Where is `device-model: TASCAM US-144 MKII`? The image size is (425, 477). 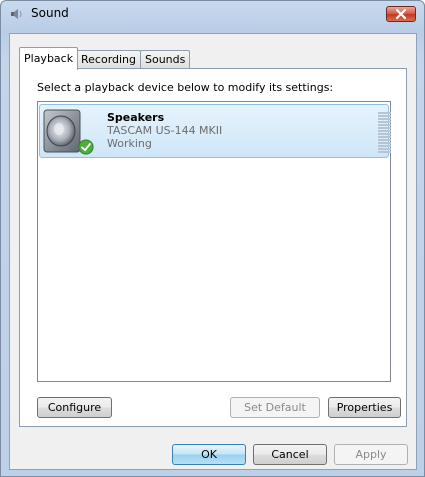 device-model: TASCAM US-144 MKII is located at coordinates (165, 130).